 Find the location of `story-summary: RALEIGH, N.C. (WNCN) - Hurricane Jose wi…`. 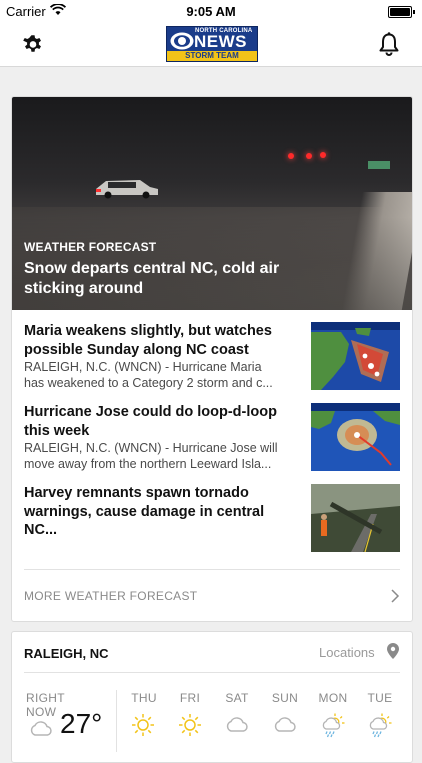

story-summary: RALEIGH, N.C. (WNCN) - Hurricane Jose wi… is located at coordinates (151, 448).